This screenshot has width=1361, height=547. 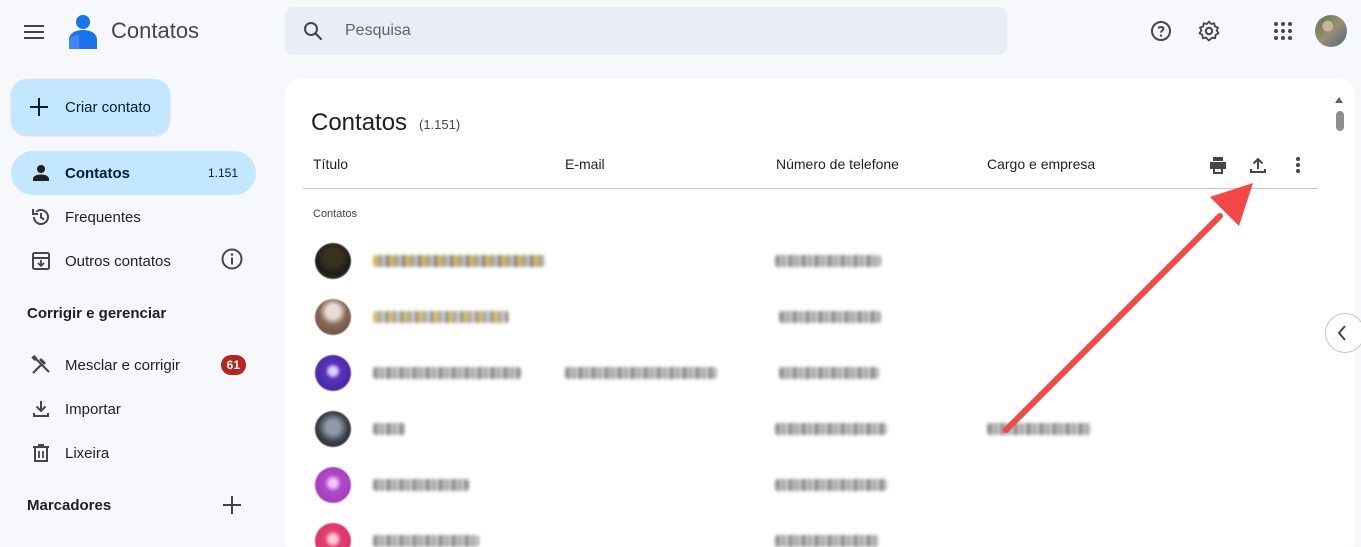 I want to click on apps-button, so click(x=1283, y=31).